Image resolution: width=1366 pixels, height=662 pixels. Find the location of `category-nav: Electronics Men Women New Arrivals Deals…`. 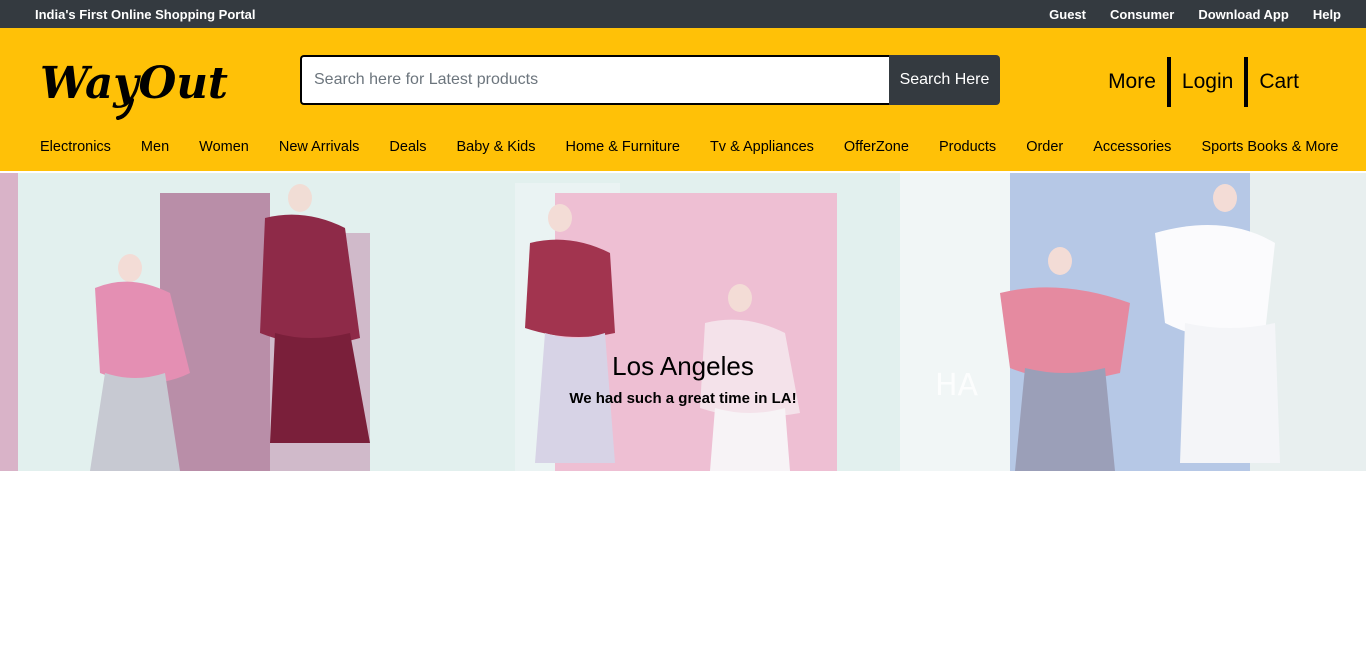

category-nav: Electronics Men Women New Arrivals Deals… is located at coordinates (689, 150).